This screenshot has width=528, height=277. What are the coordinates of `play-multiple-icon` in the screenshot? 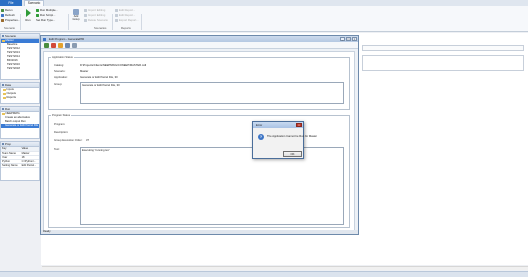 It's located at (37, 10).